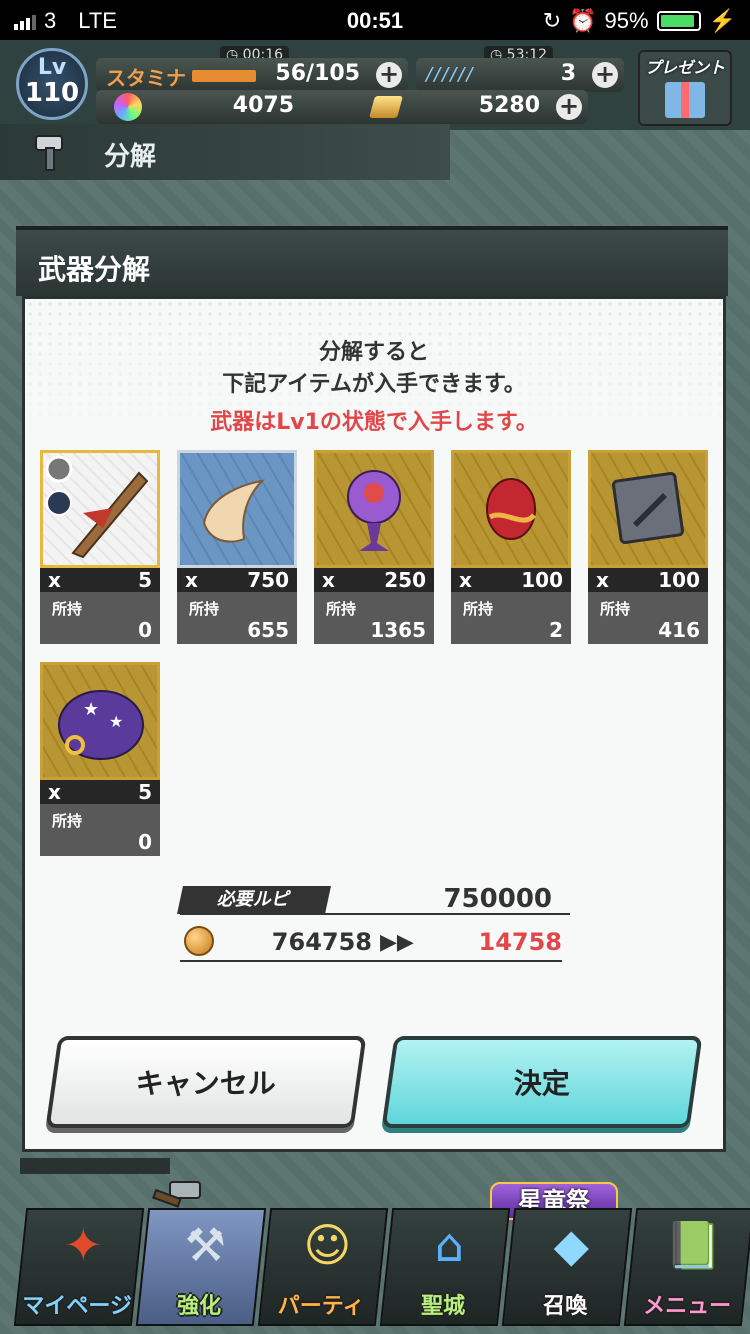 This screenshot has width=750, height=1334. I want to click on nav-summon: ◆ 召喚, so click(567, 1267).